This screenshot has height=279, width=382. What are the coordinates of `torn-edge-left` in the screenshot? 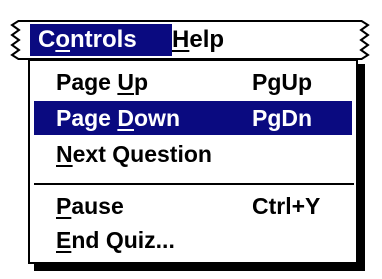 It's located at (15, 40).